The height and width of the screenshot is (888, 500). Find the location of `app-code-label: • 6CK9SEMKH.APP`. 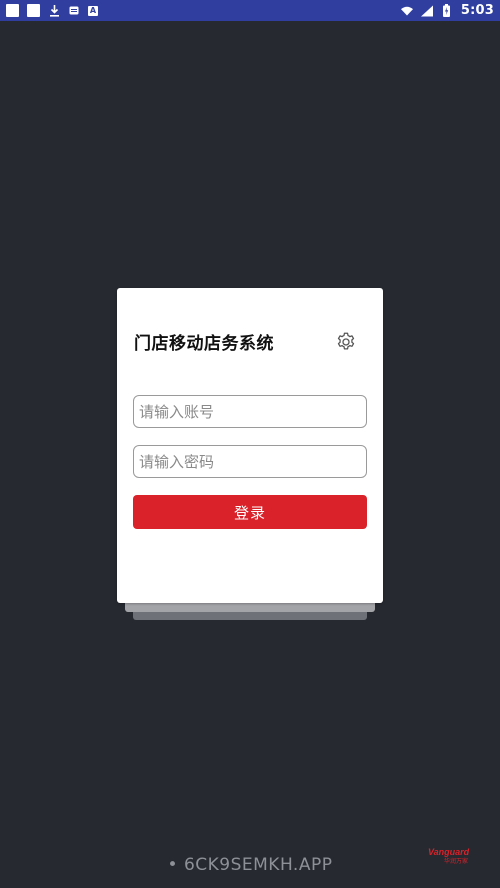

app-code-label: • 6CK9SEMKH.APP is located at coordinates (250, 865).